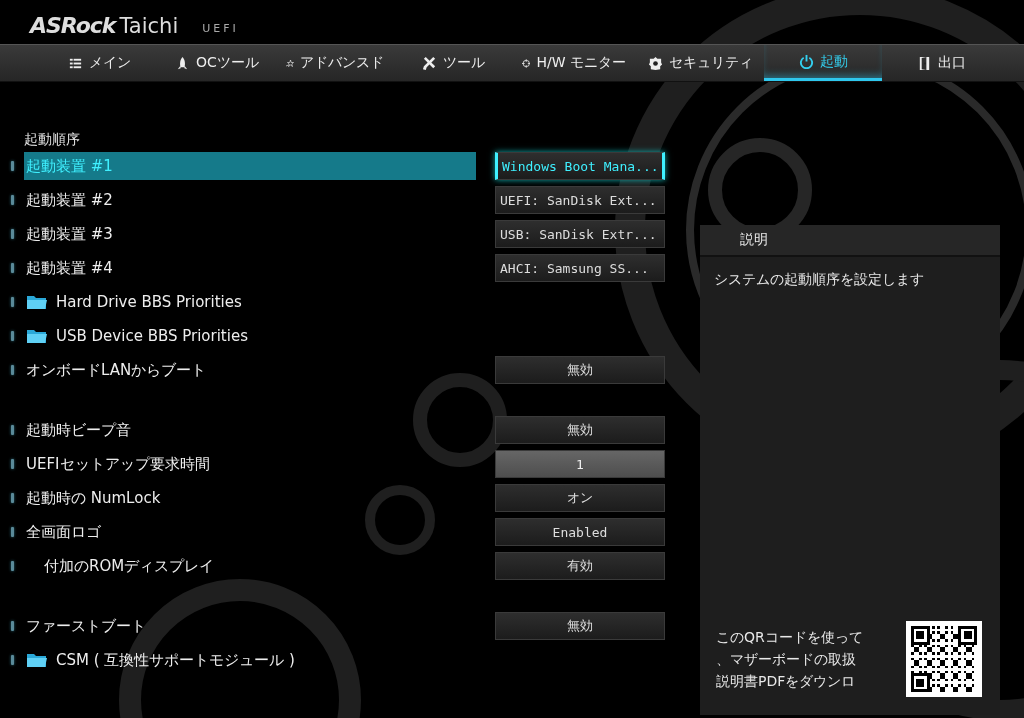 The image size is (1024, 718). I want to click on description-text: システムの起動順序を設定します, so click(819, 279).